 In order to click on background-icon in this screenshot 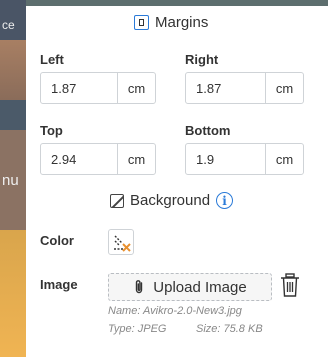, I will do `click(117, 200)`.